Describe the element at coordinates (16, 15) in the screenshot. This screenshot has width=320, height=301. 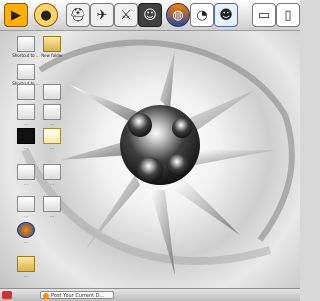
I see `play-icon: ▶` at that location.